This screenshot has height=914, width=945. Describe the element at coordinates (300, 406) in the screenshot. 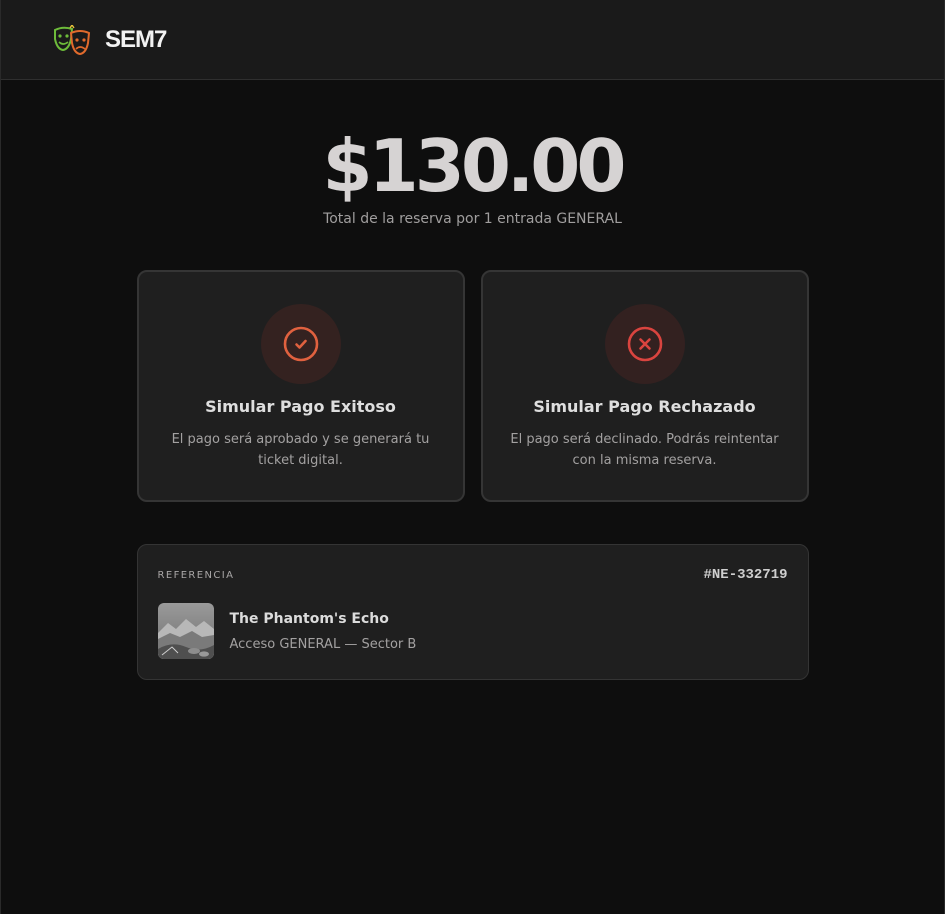

I see `success-option-title: Simular Pago Exitoso` at that location.